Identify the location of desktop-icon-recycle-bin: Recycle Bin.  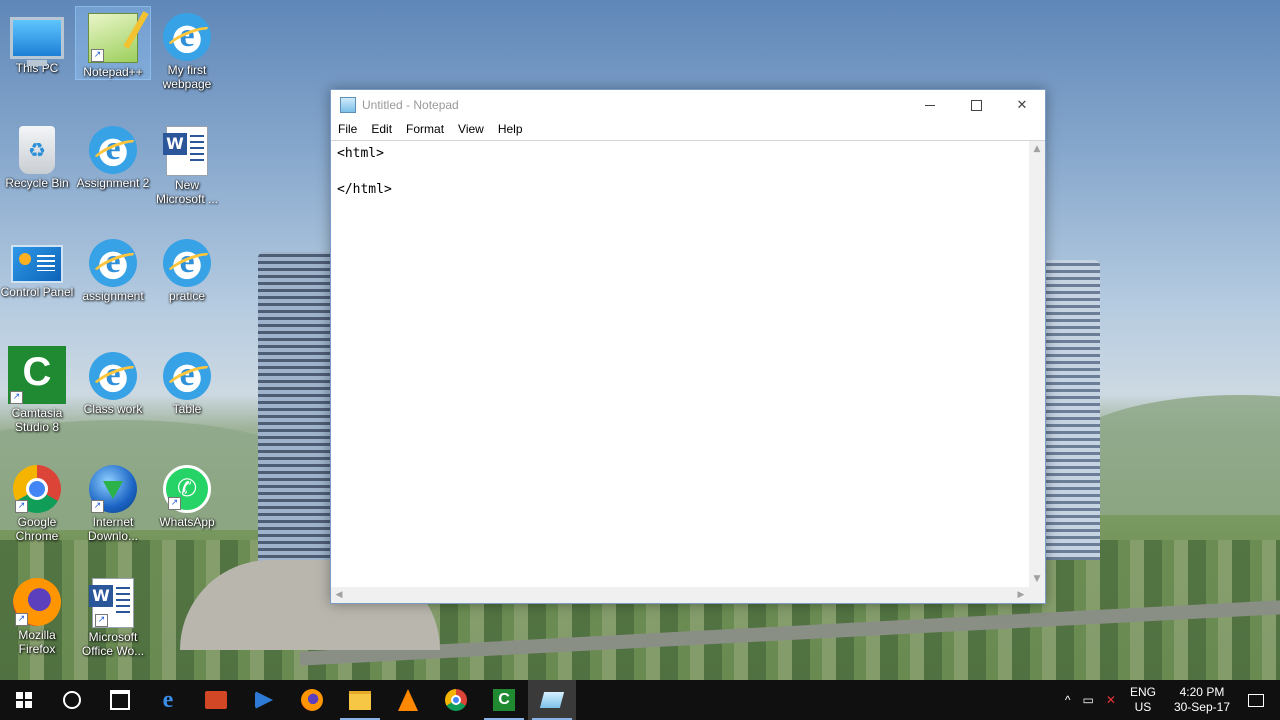
(37, 155).